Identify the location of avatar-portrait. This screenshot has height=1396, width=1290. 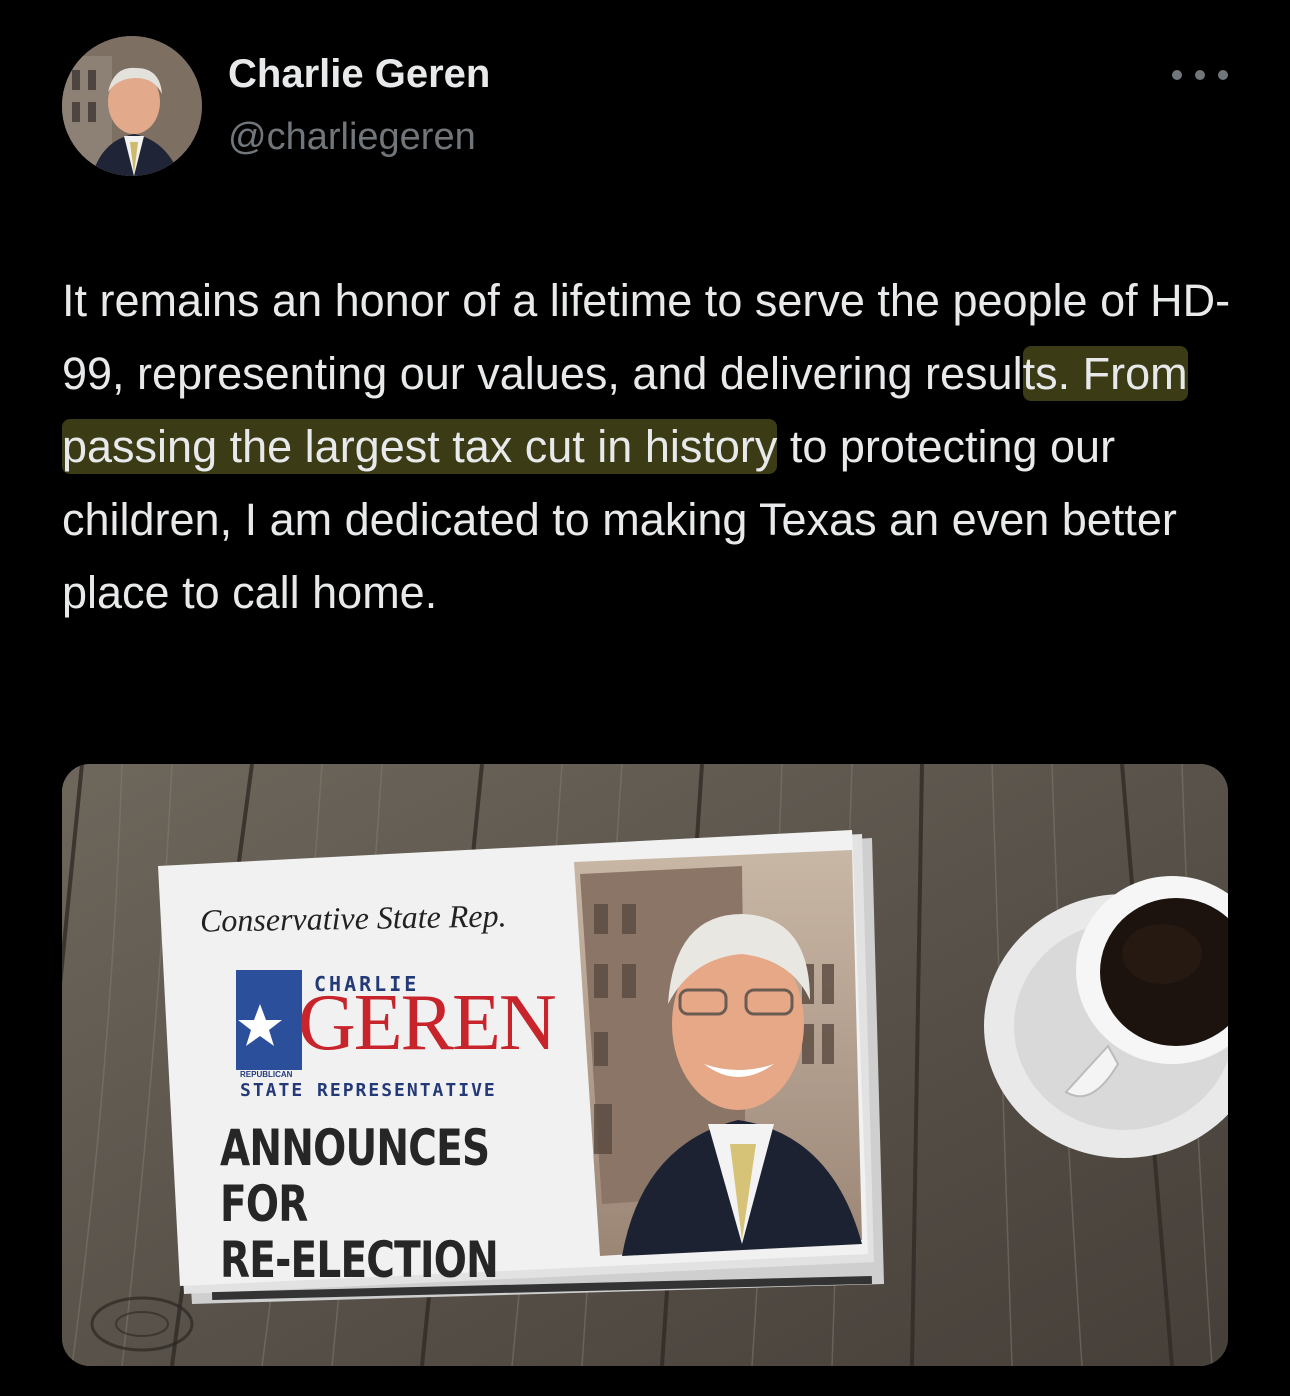
(132, 106).